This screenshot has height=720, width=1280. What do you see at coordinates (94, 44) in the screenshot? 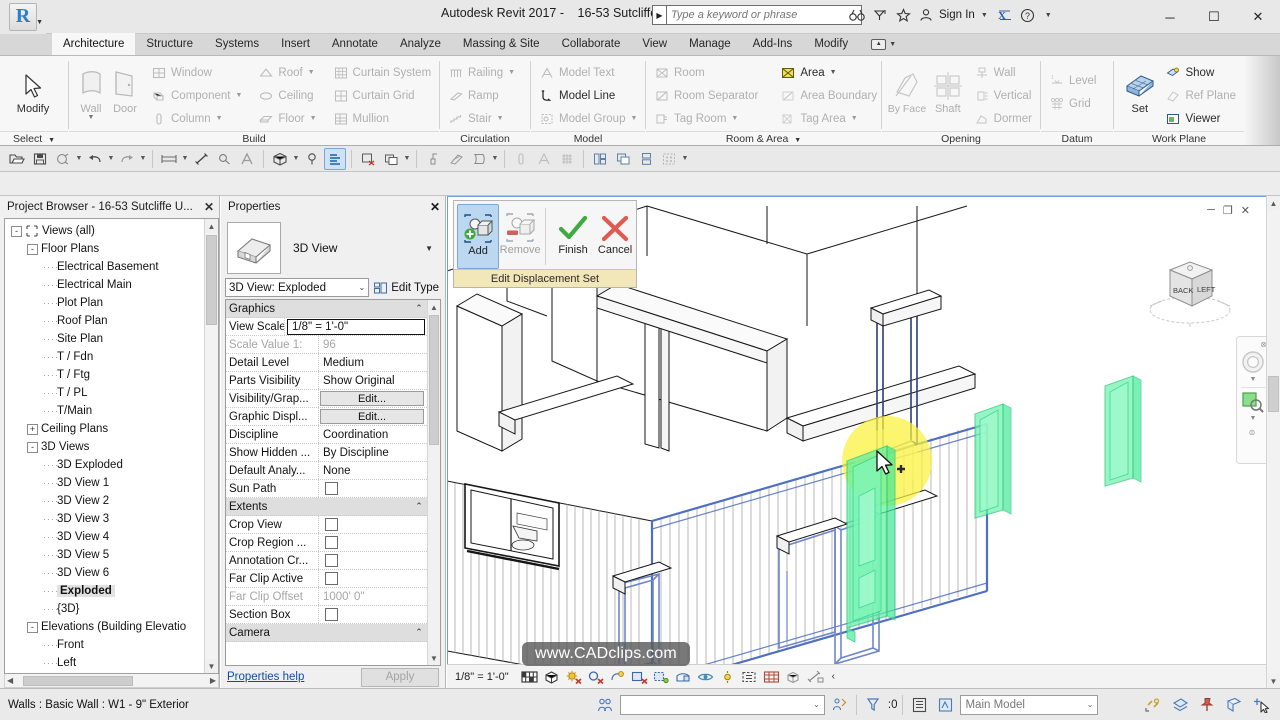
I see `tab-architecture: Architecture` at bounding box center [94, 44].